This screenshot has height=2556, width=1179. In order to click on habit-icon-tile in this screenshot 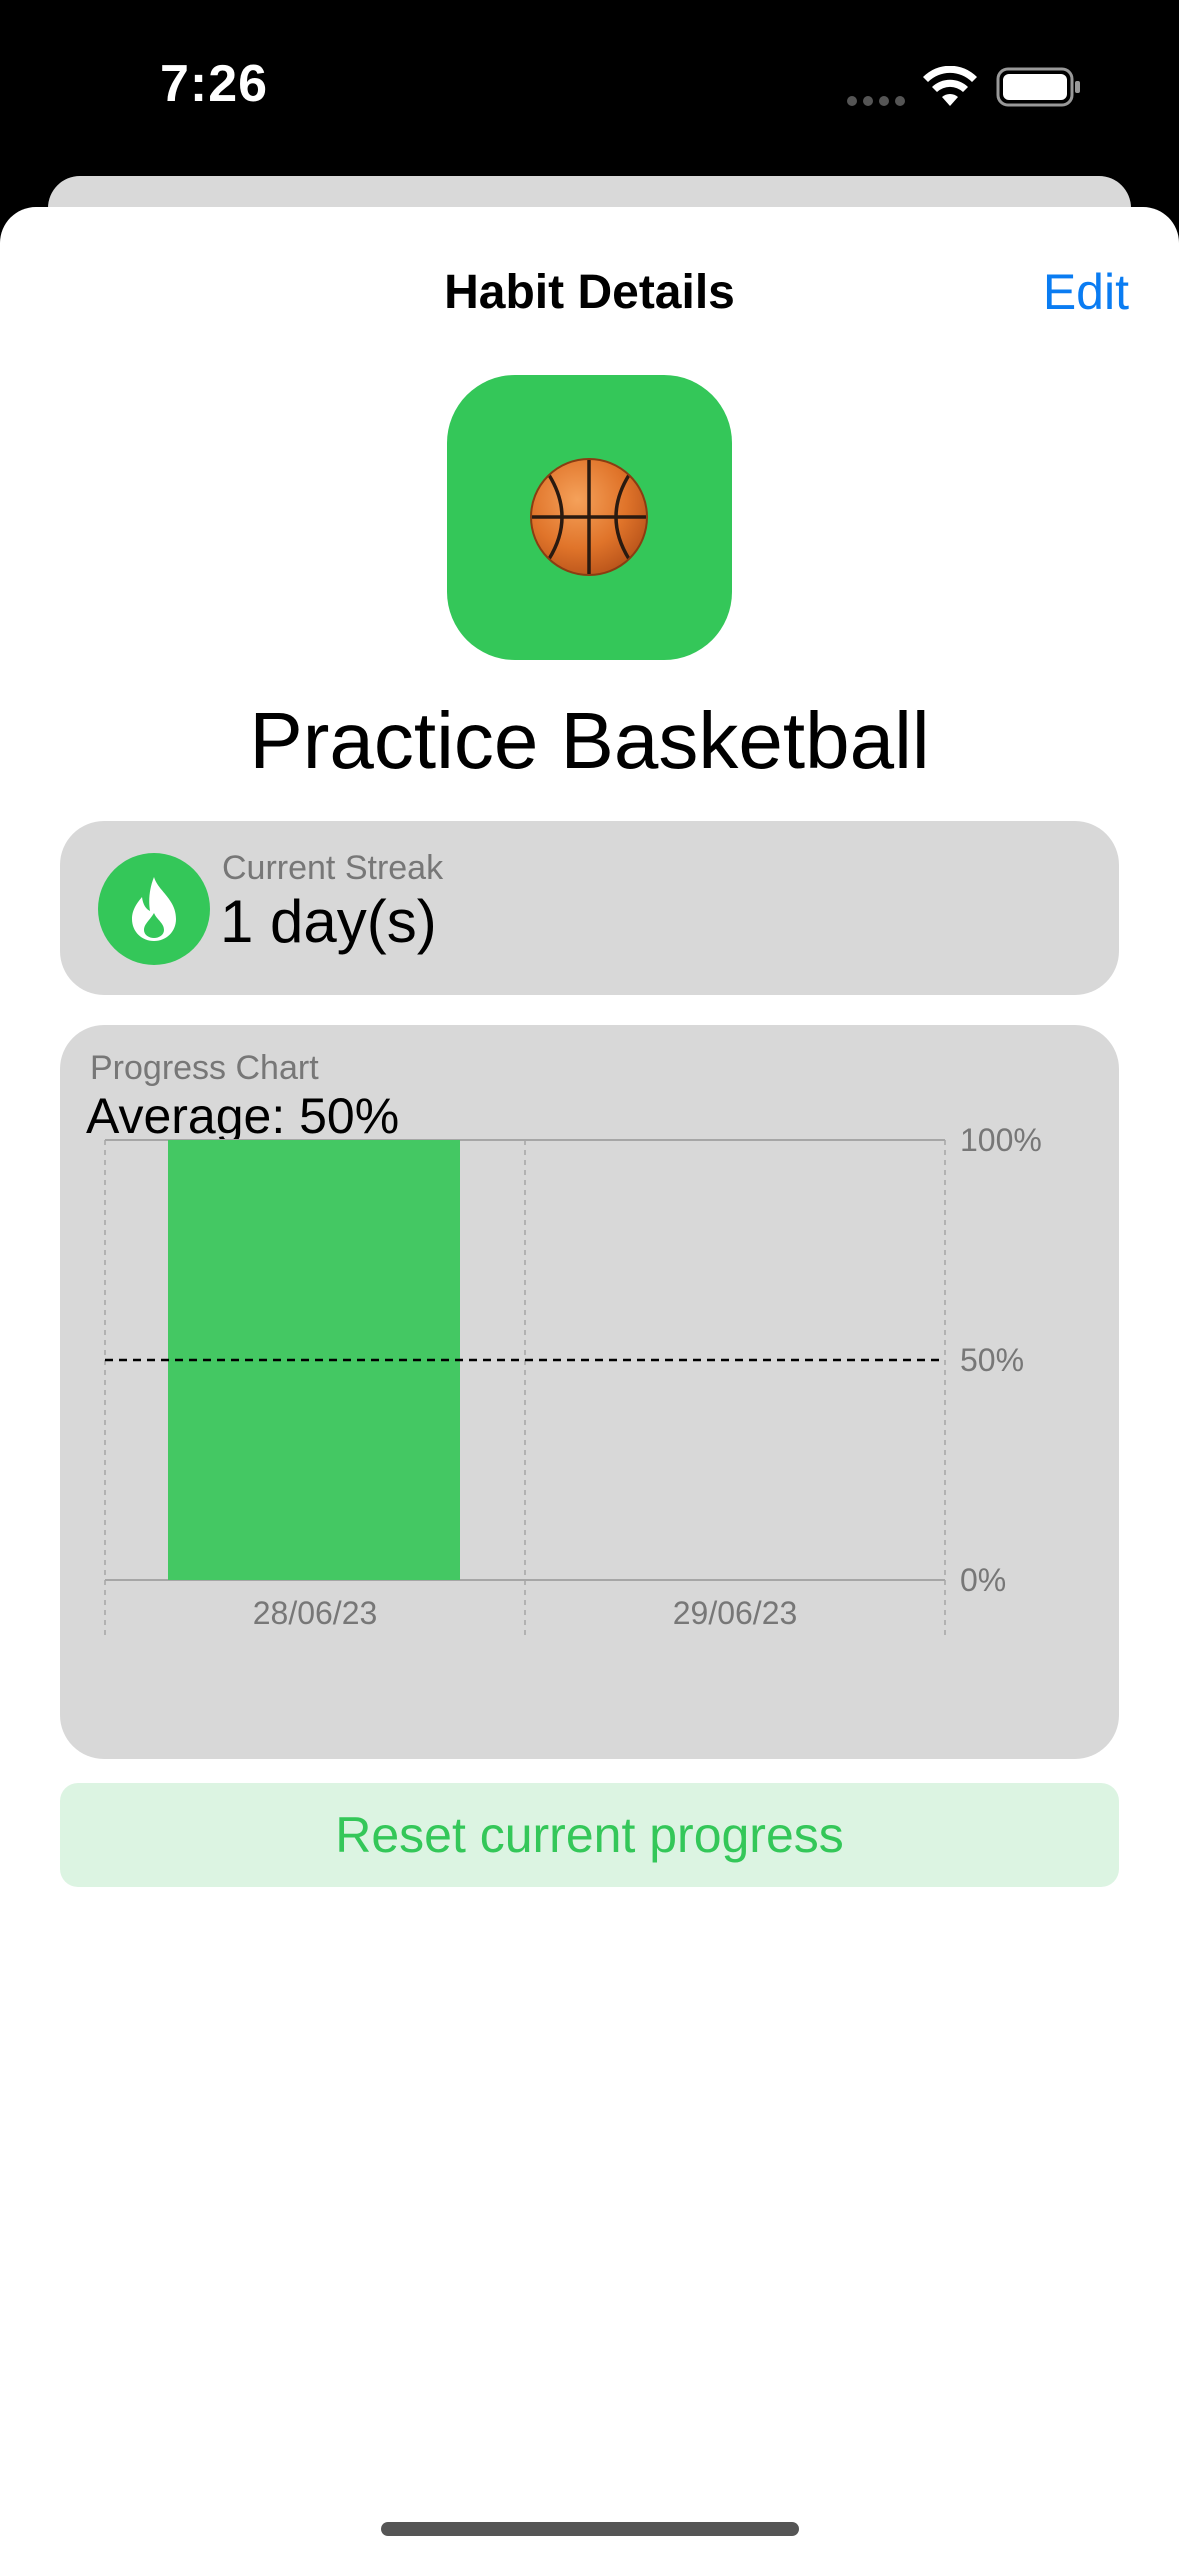, I will do `click(589, 517)`.